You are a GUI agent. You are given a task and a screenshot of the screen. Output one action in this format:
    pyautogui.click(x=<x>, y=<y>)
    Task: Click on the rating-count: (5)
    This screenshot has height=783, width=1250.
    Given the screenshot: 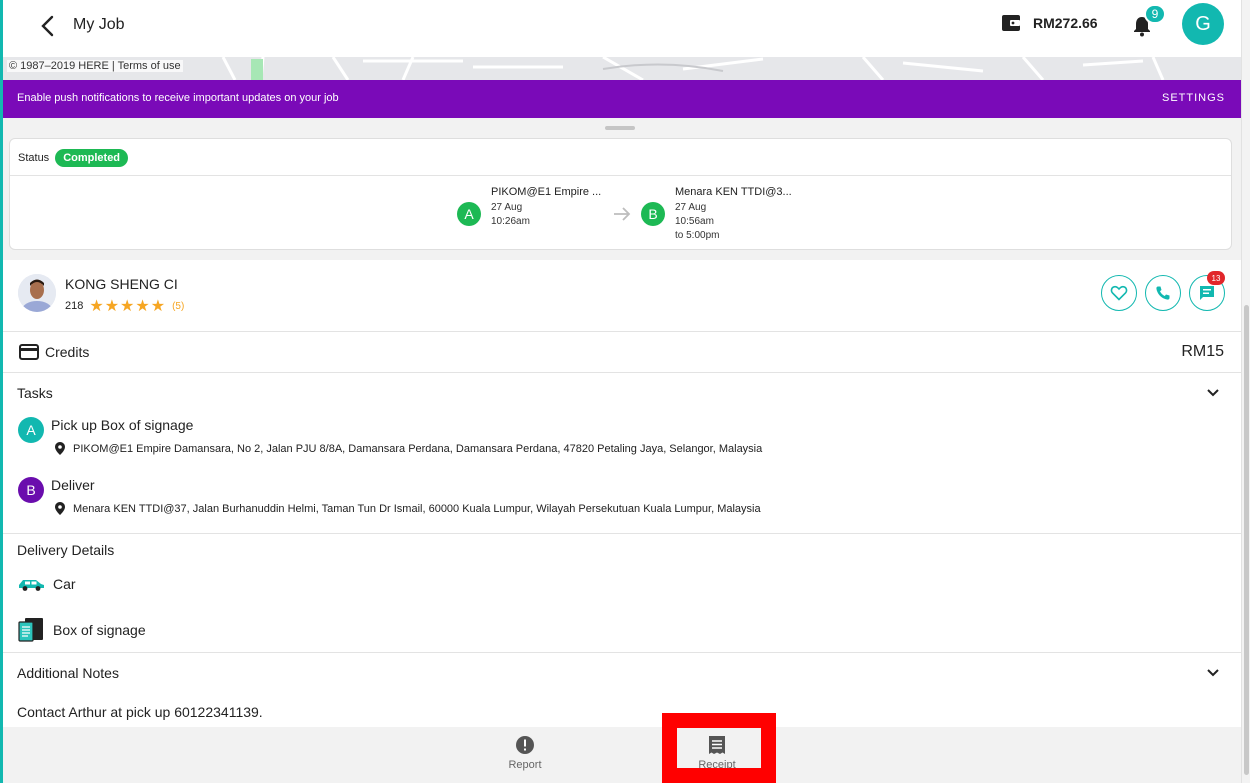 What is the action you would take?
    pyautogui.click(x=178, y=306)
    